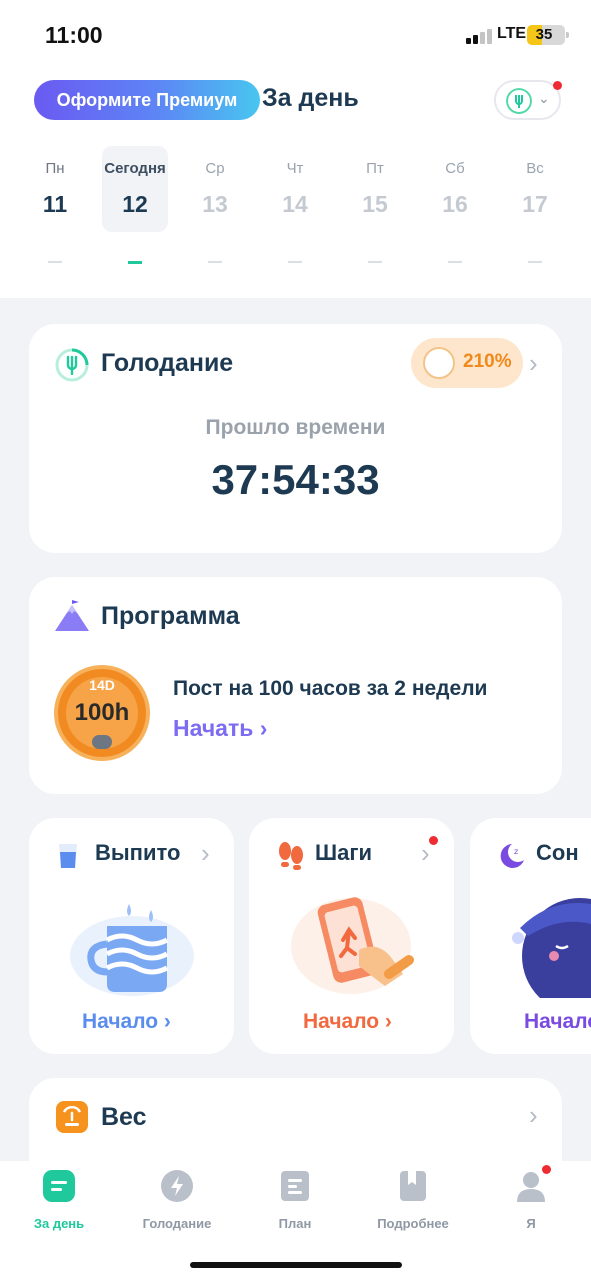 This screenshot has width=591, height=1280. Describe the element at coordinates (455, 204) in the screenshot. I see `day-date: 16` at that location.